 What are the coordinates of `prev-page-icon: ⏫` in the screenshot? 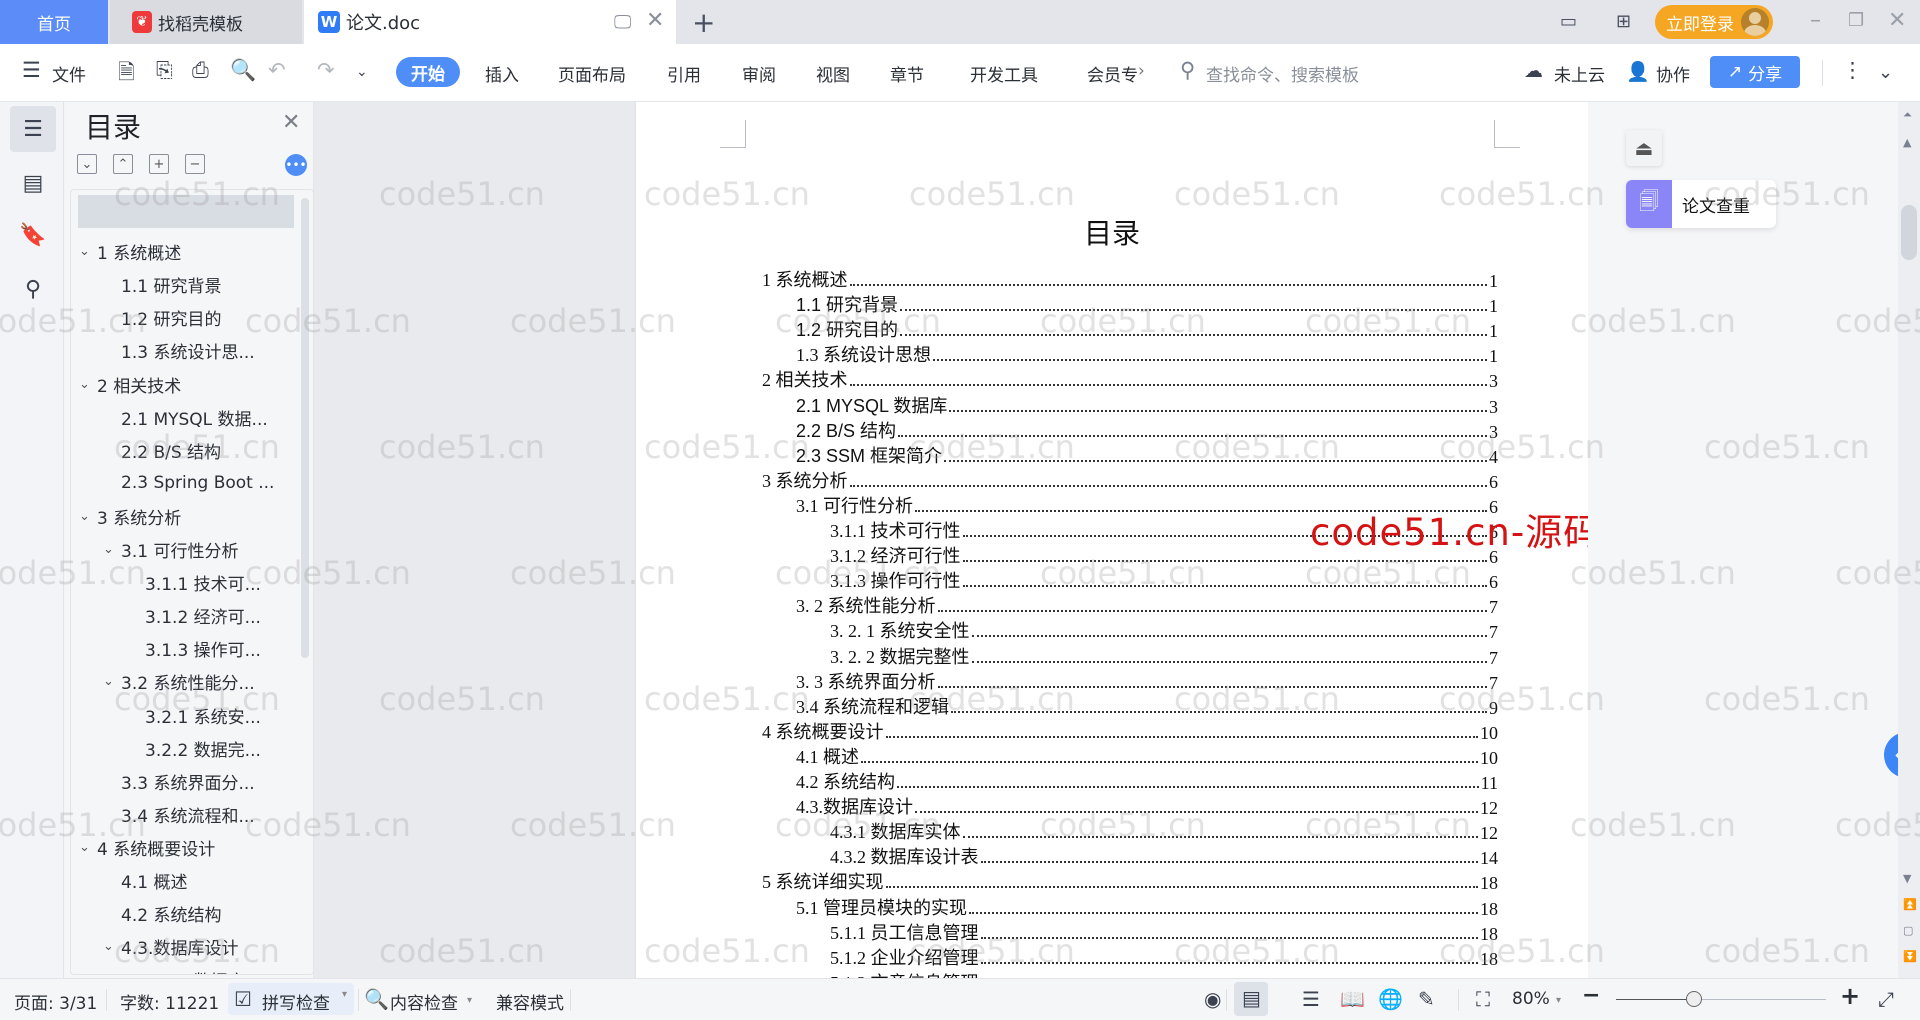 It's located at (1910, 904).